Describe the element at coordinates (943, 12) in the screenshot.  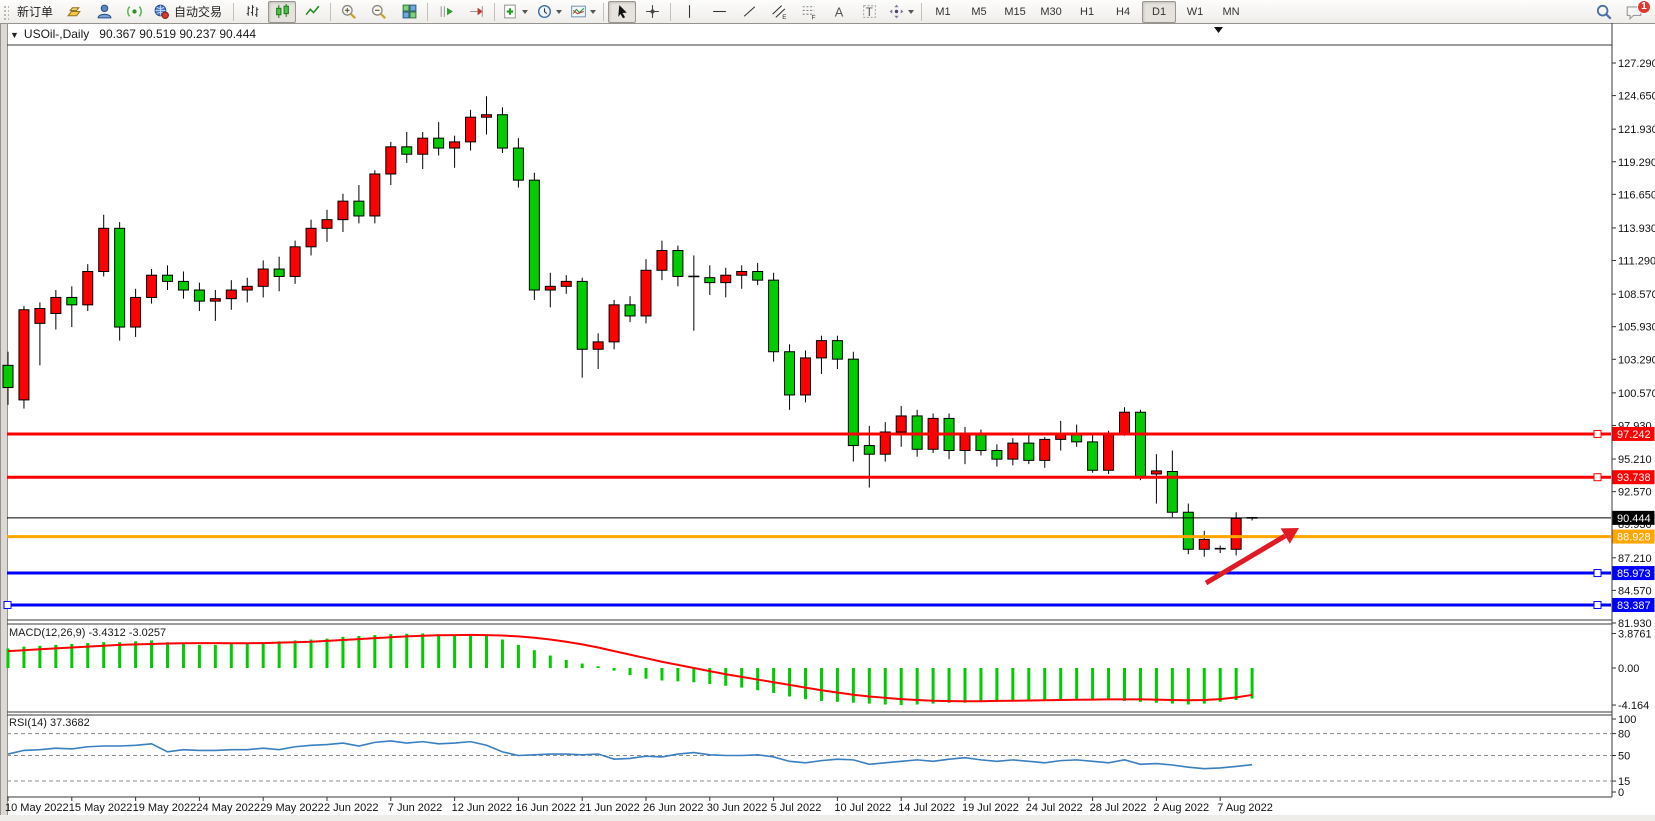
I see `timeframe-m1: M1` at that location.